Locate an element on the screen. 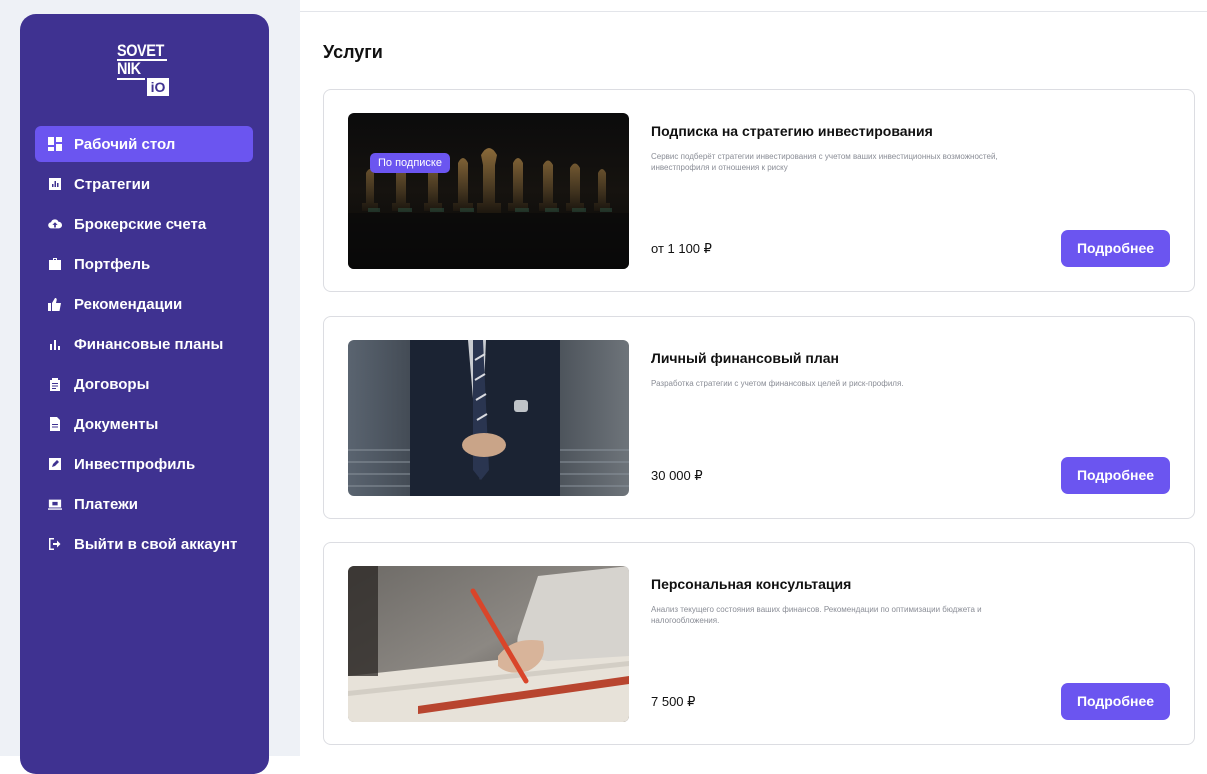 The height and width of the screenshot is (774, 1207). sidebar-item-label: Брокерские счета is located at coordinates (140, 224).